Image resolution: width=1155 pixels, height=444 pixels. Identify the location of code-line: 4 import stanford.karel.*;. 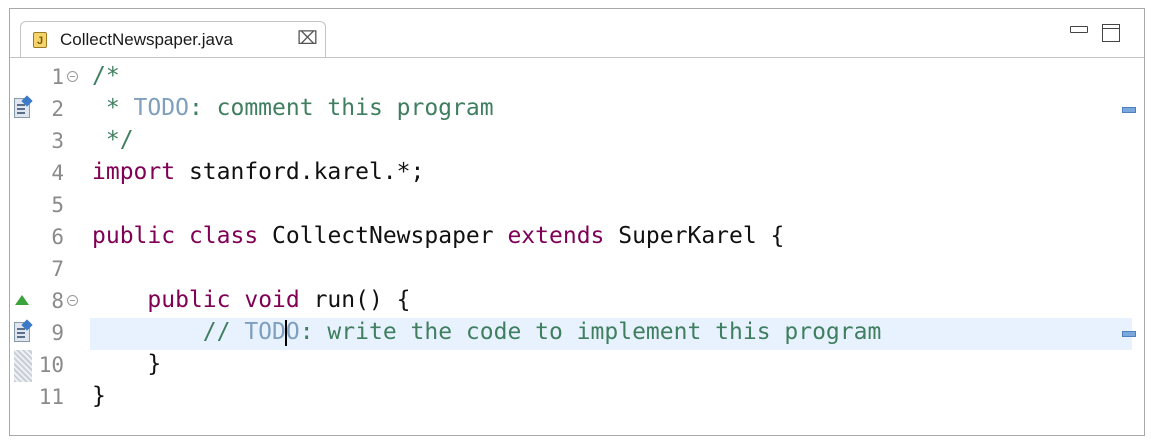
(577, 174).